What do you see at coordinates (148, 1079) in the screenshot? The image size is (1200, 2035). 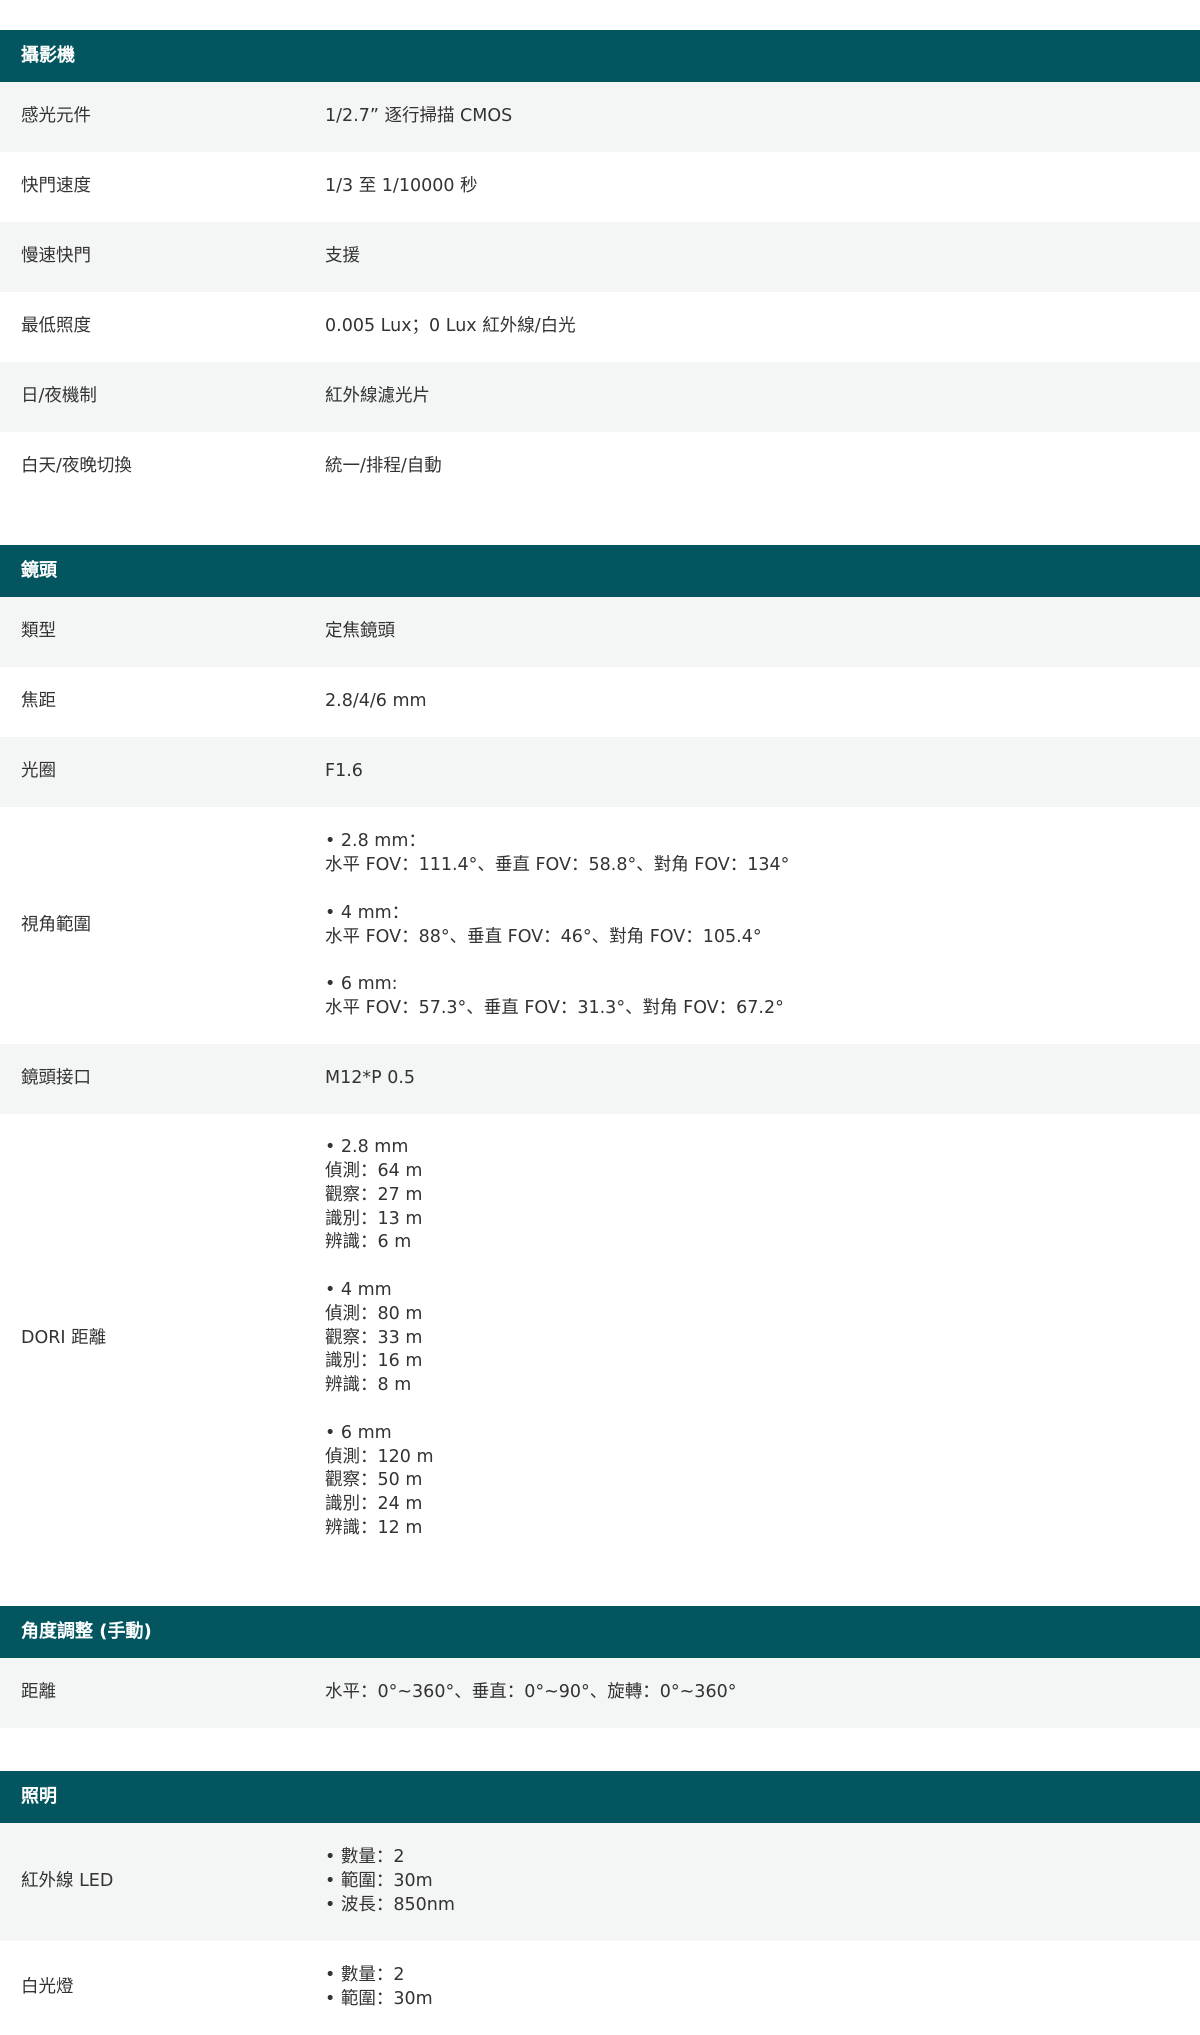 I see `spec-label: 鏡頭接口` at bounding box center [148, 1079].